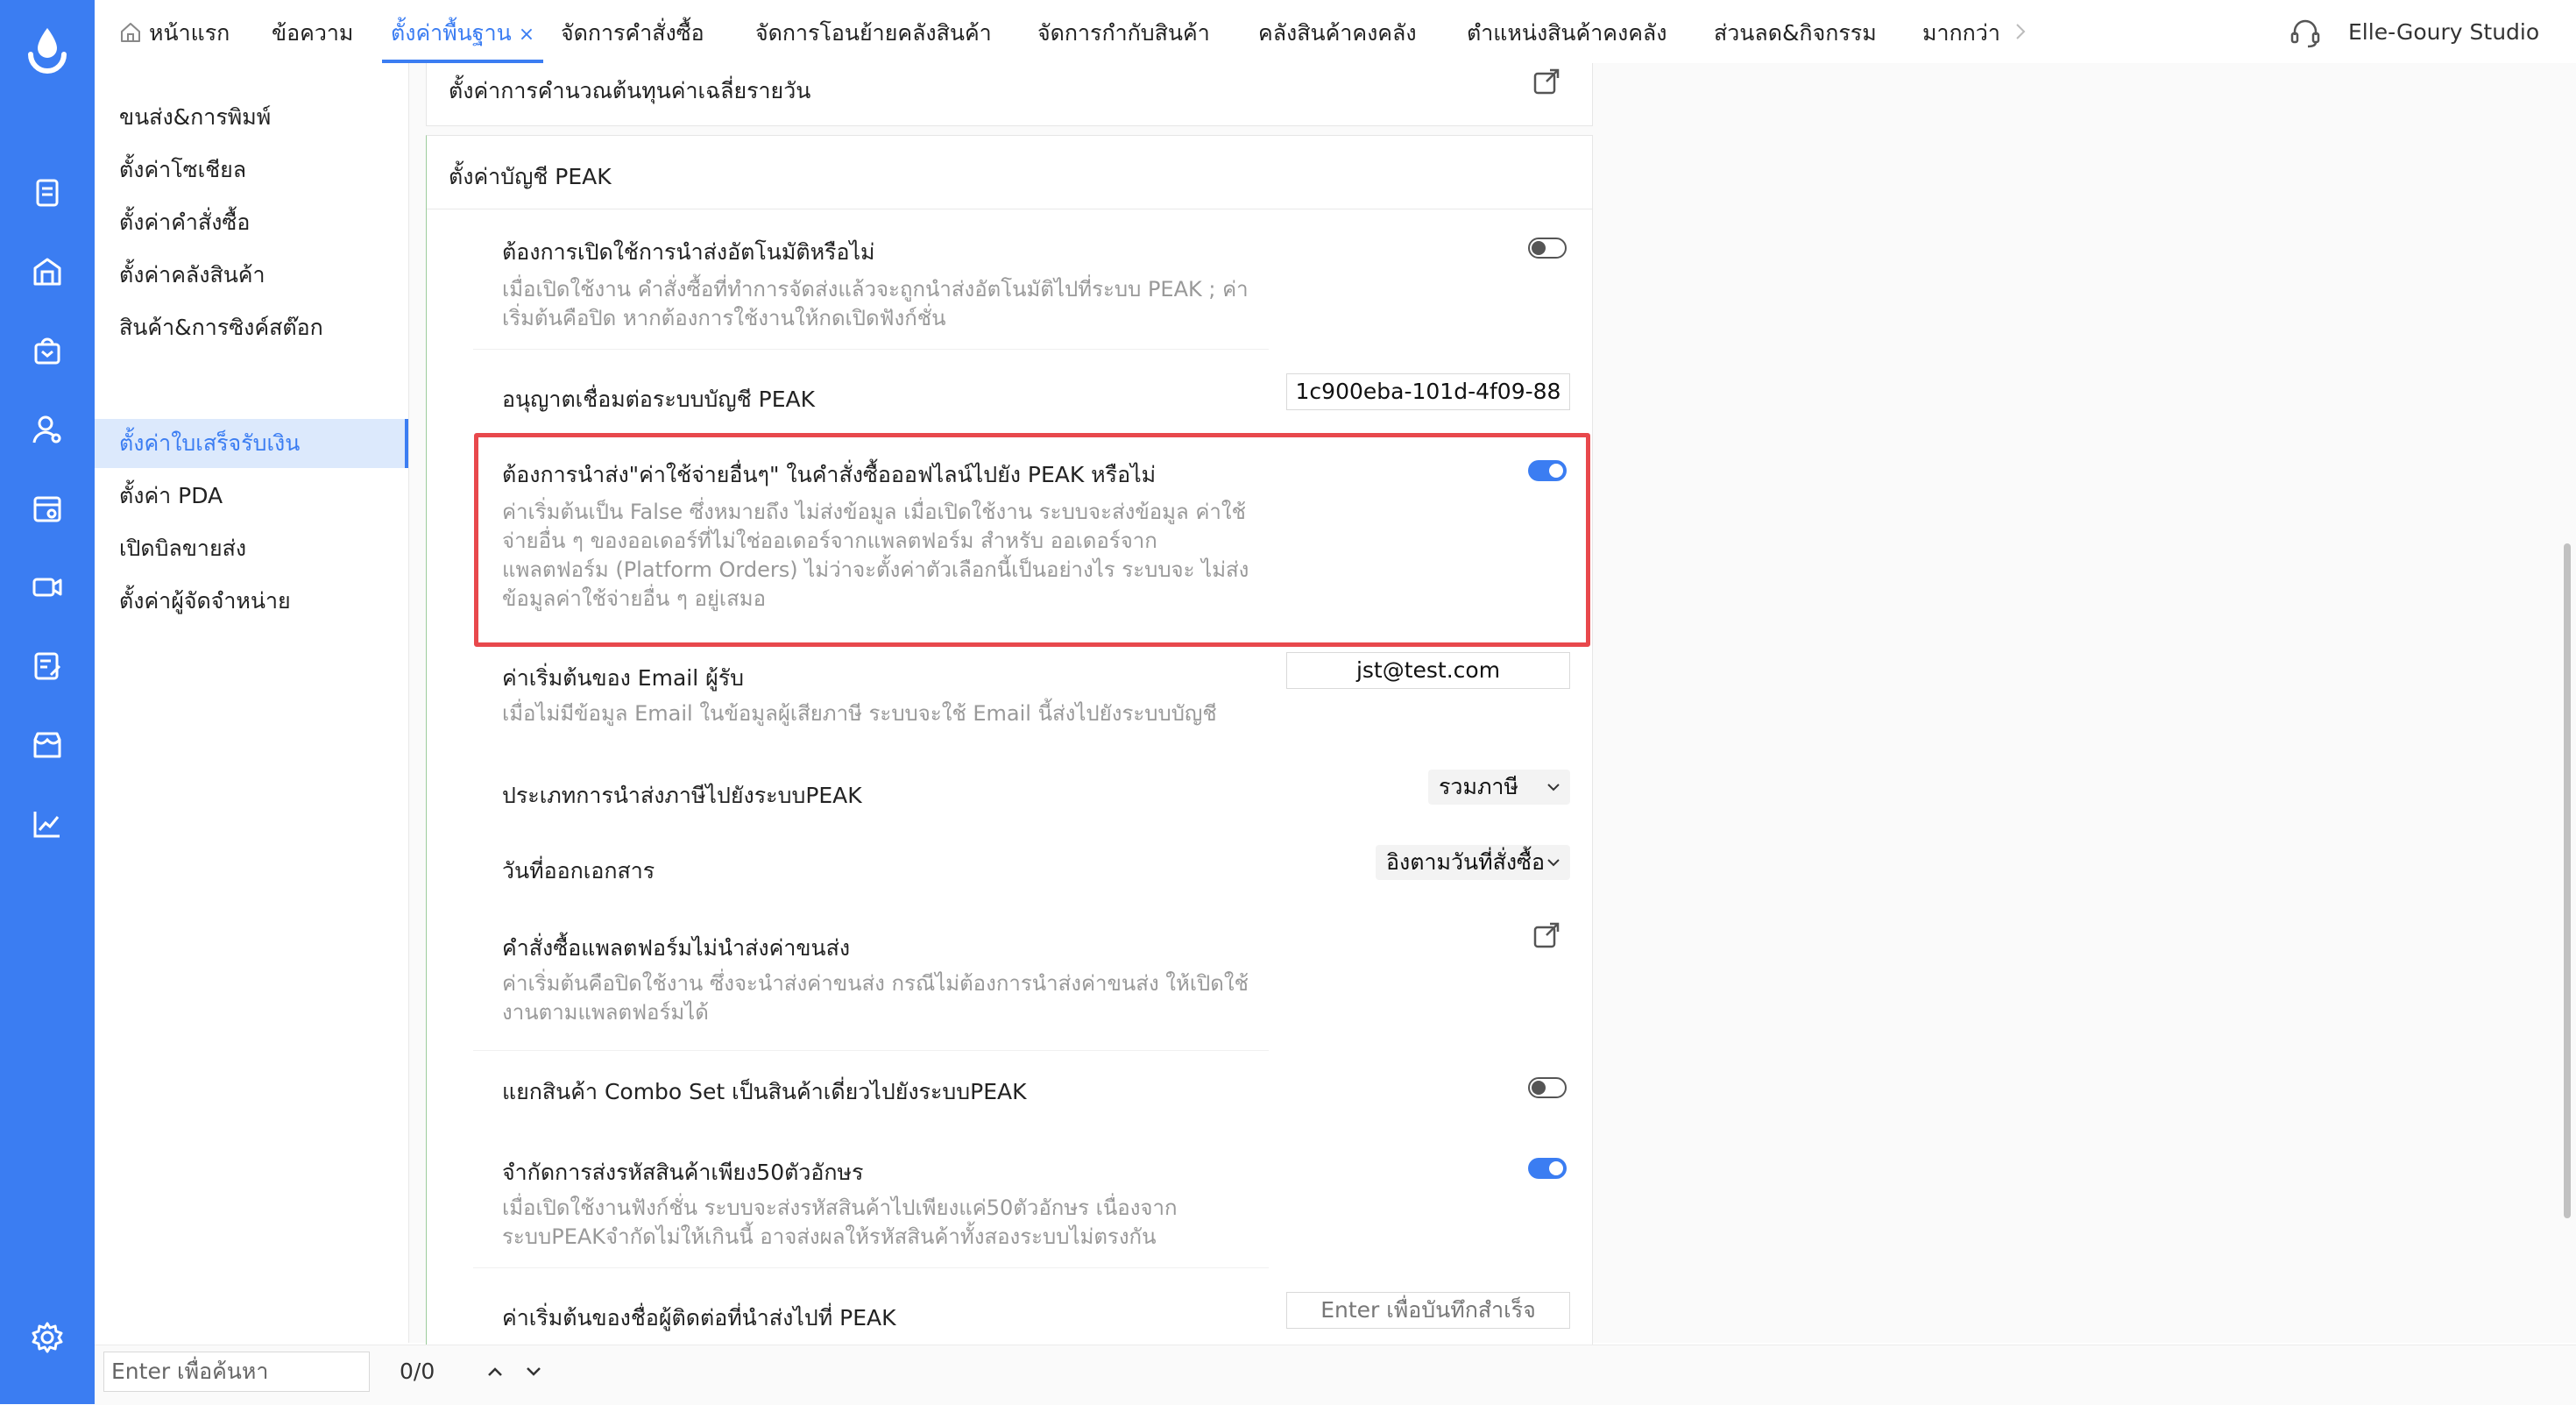 The height and width of the screenshot is (1405, 2576). I want to click on chevron-up-icon, so click(495, 1371).